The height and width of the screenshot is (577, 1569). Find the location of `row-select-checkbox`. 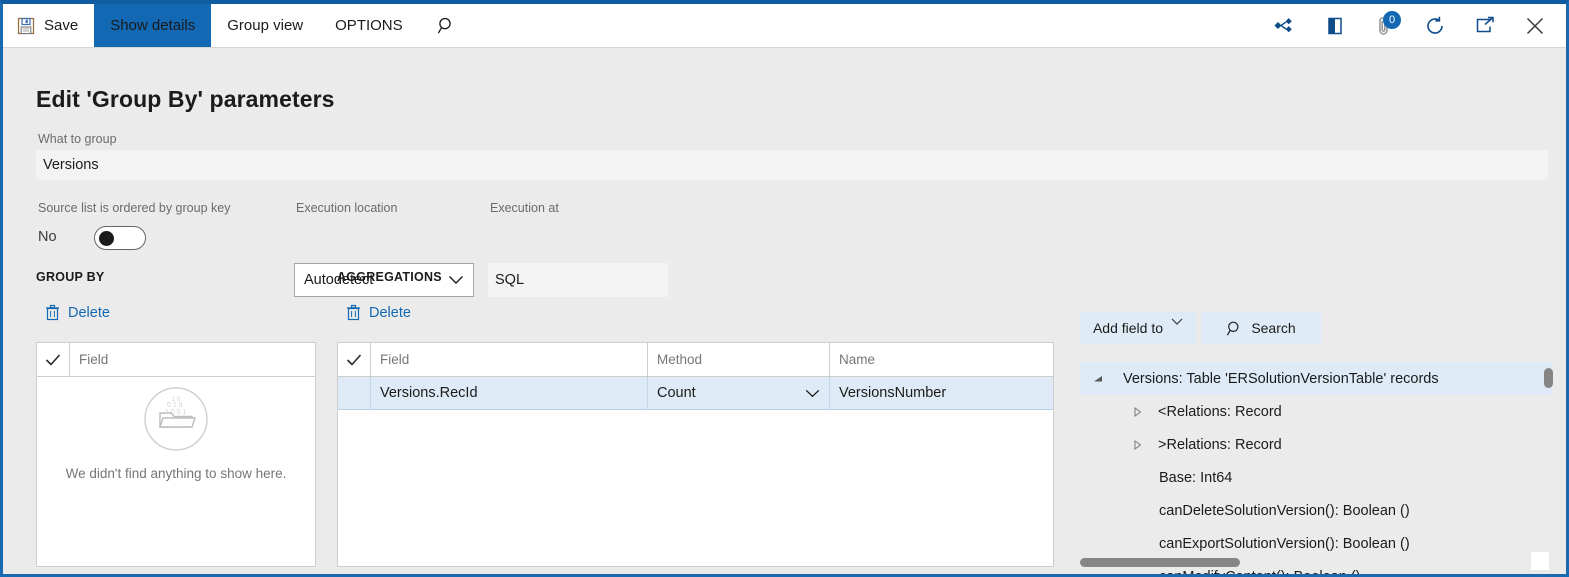

row-select-checkbox is located at coordinates (354, 393).